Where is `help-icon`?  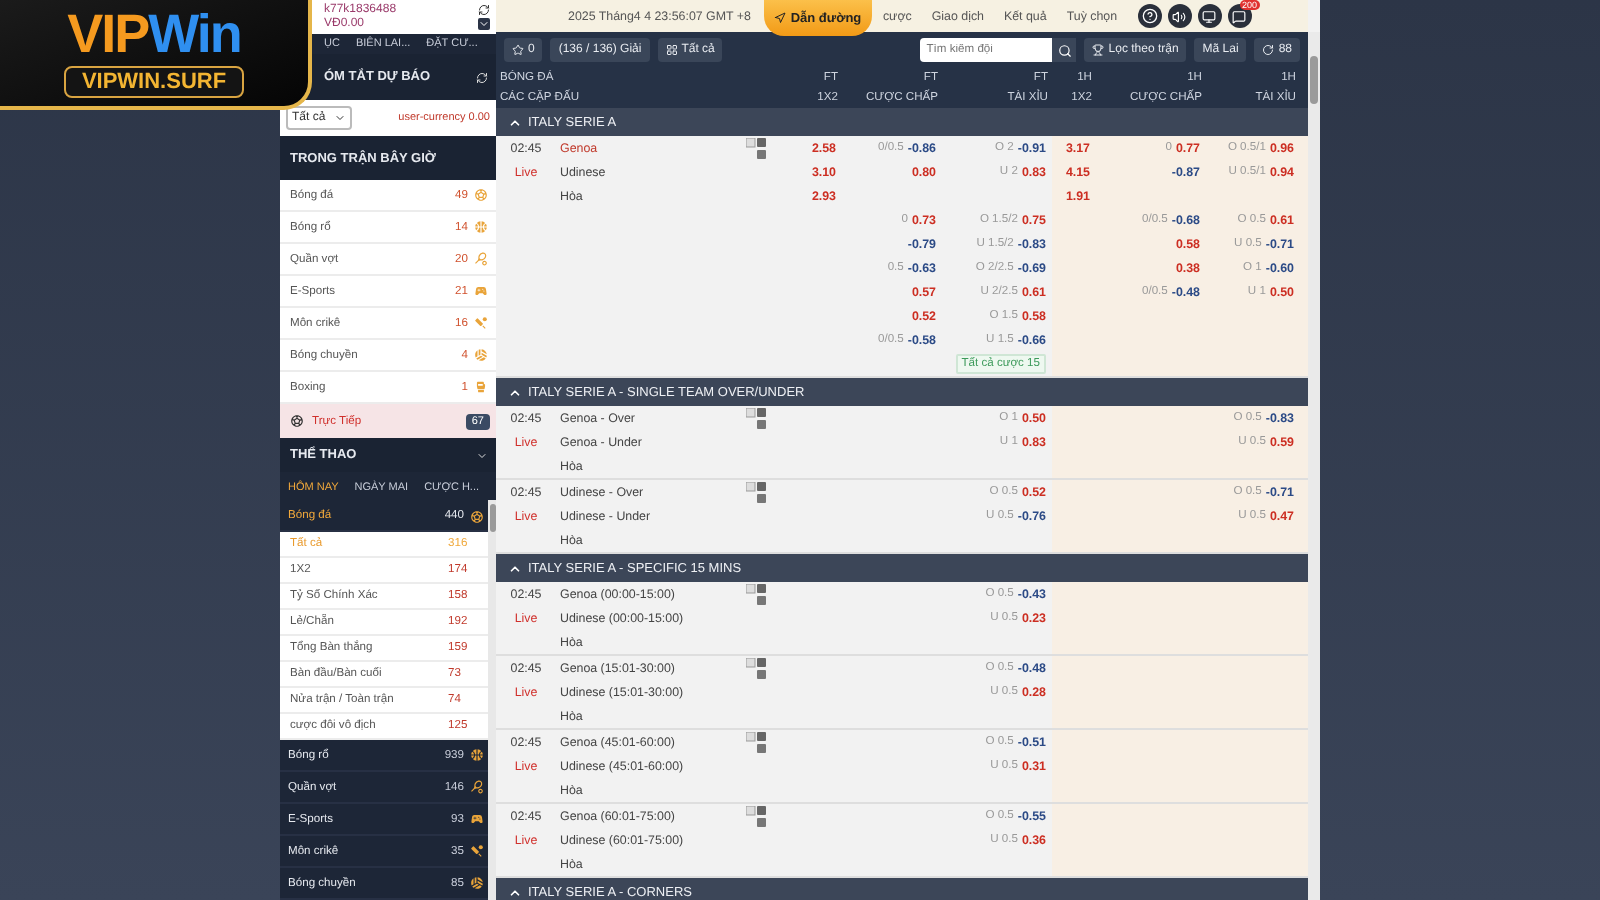 help-icon is located at coordinates (1149, 16).